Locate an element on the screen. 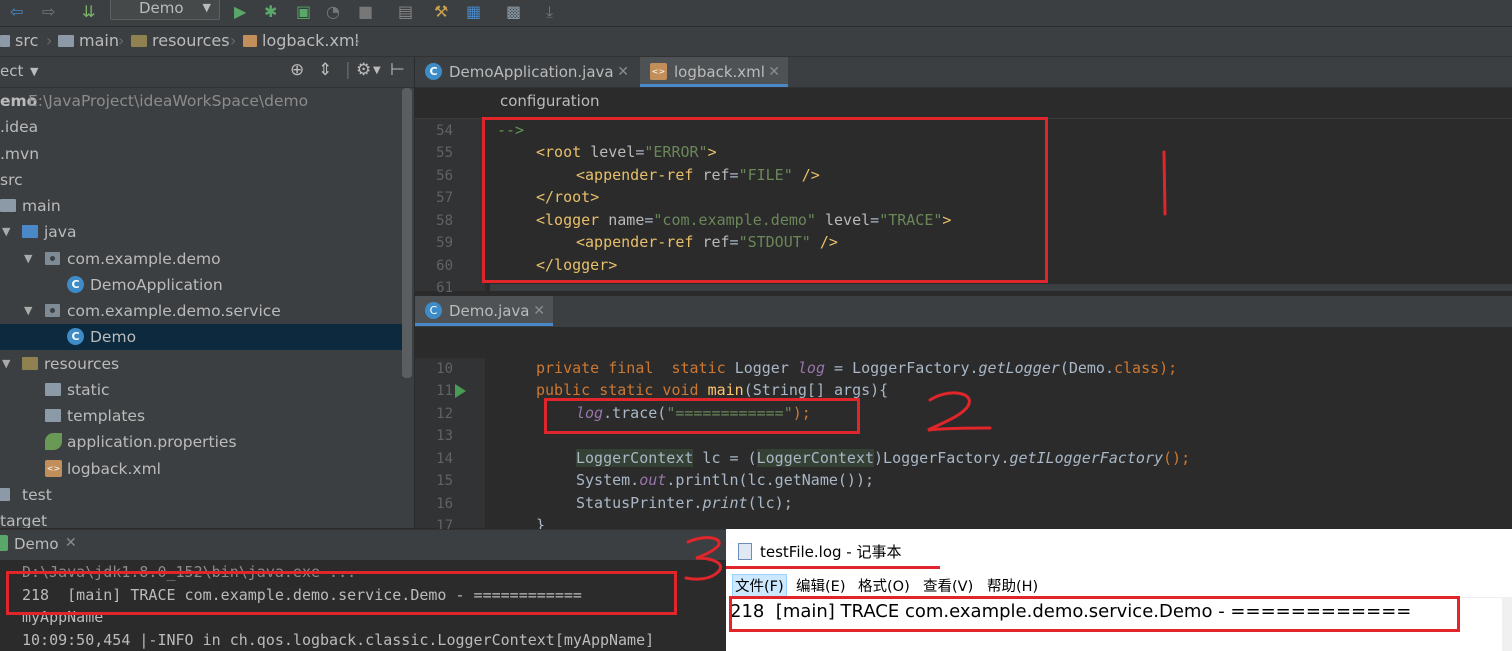 This screenshot has height=651, width=1512. collapse-icon: ⇕ is located at coordinates (325, 70).